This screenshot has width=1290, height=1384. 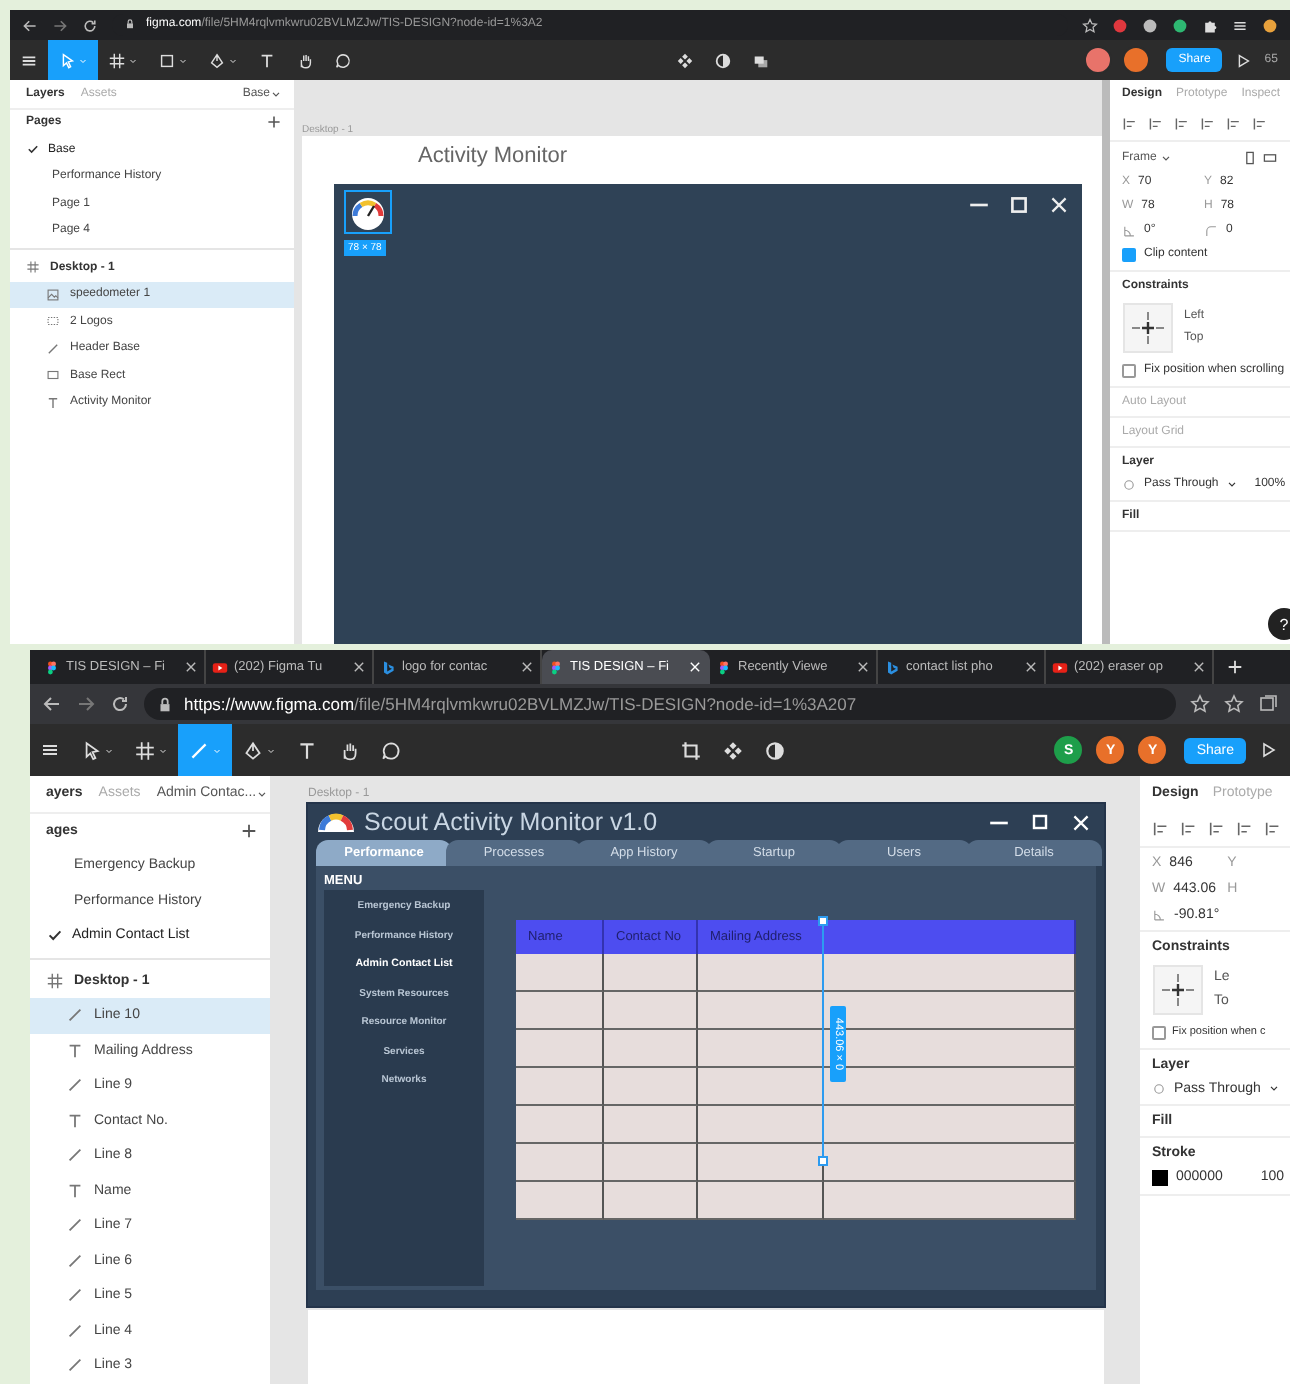 I want to click on corner-radius-icon, so click(x=1211, y=230).